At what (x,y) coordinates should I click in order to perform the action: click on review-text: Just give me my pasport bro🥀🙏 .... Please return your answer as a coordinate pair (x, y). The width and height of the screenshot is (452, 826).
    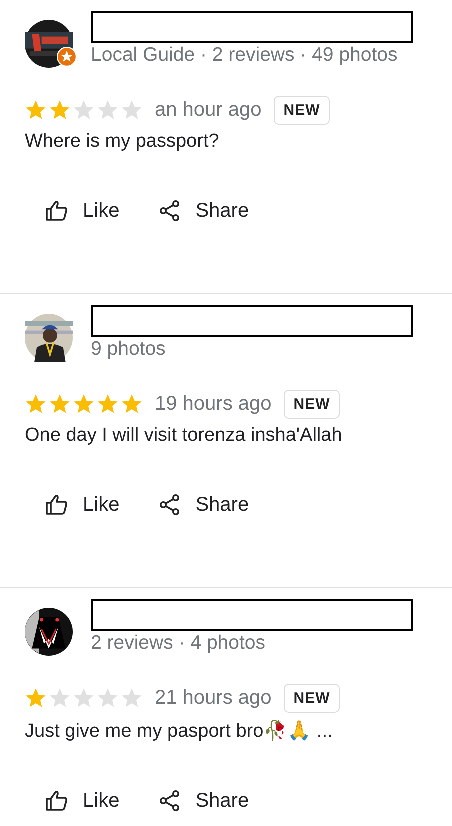
    Looking at the image, I should click on (179, 731).